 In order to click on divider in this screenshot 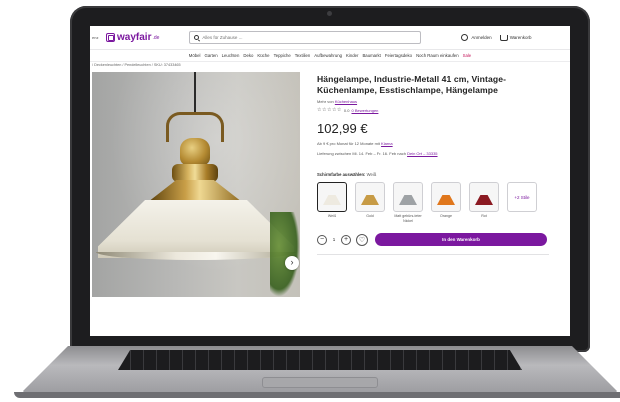, I will do `click(433, 254)`.